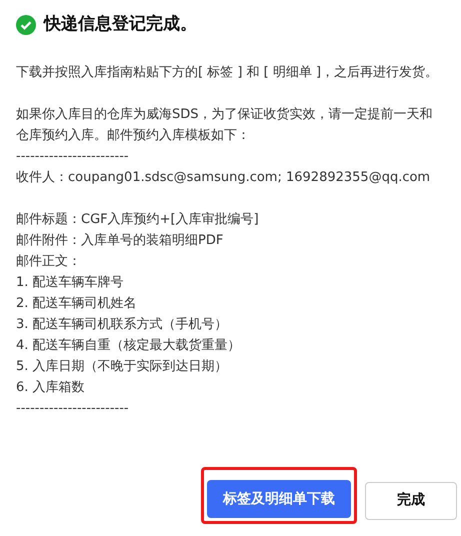  What do you see at coordinates (70, 283) in the screenshot?
I see `template-line: 1. 配送车辆车牌号` at bounding box center [70, 283].